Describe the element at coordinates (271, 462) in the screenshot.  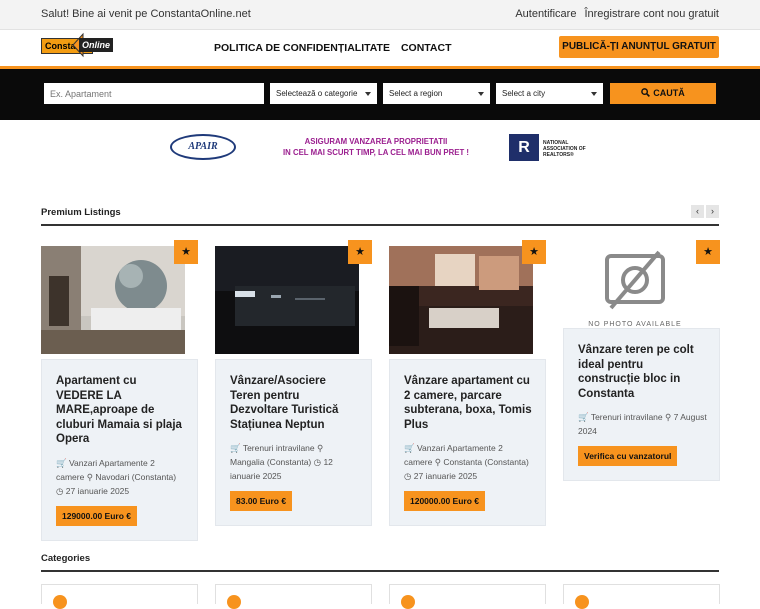
I see `listing-location: Mangalia (Constanta)` at that location.